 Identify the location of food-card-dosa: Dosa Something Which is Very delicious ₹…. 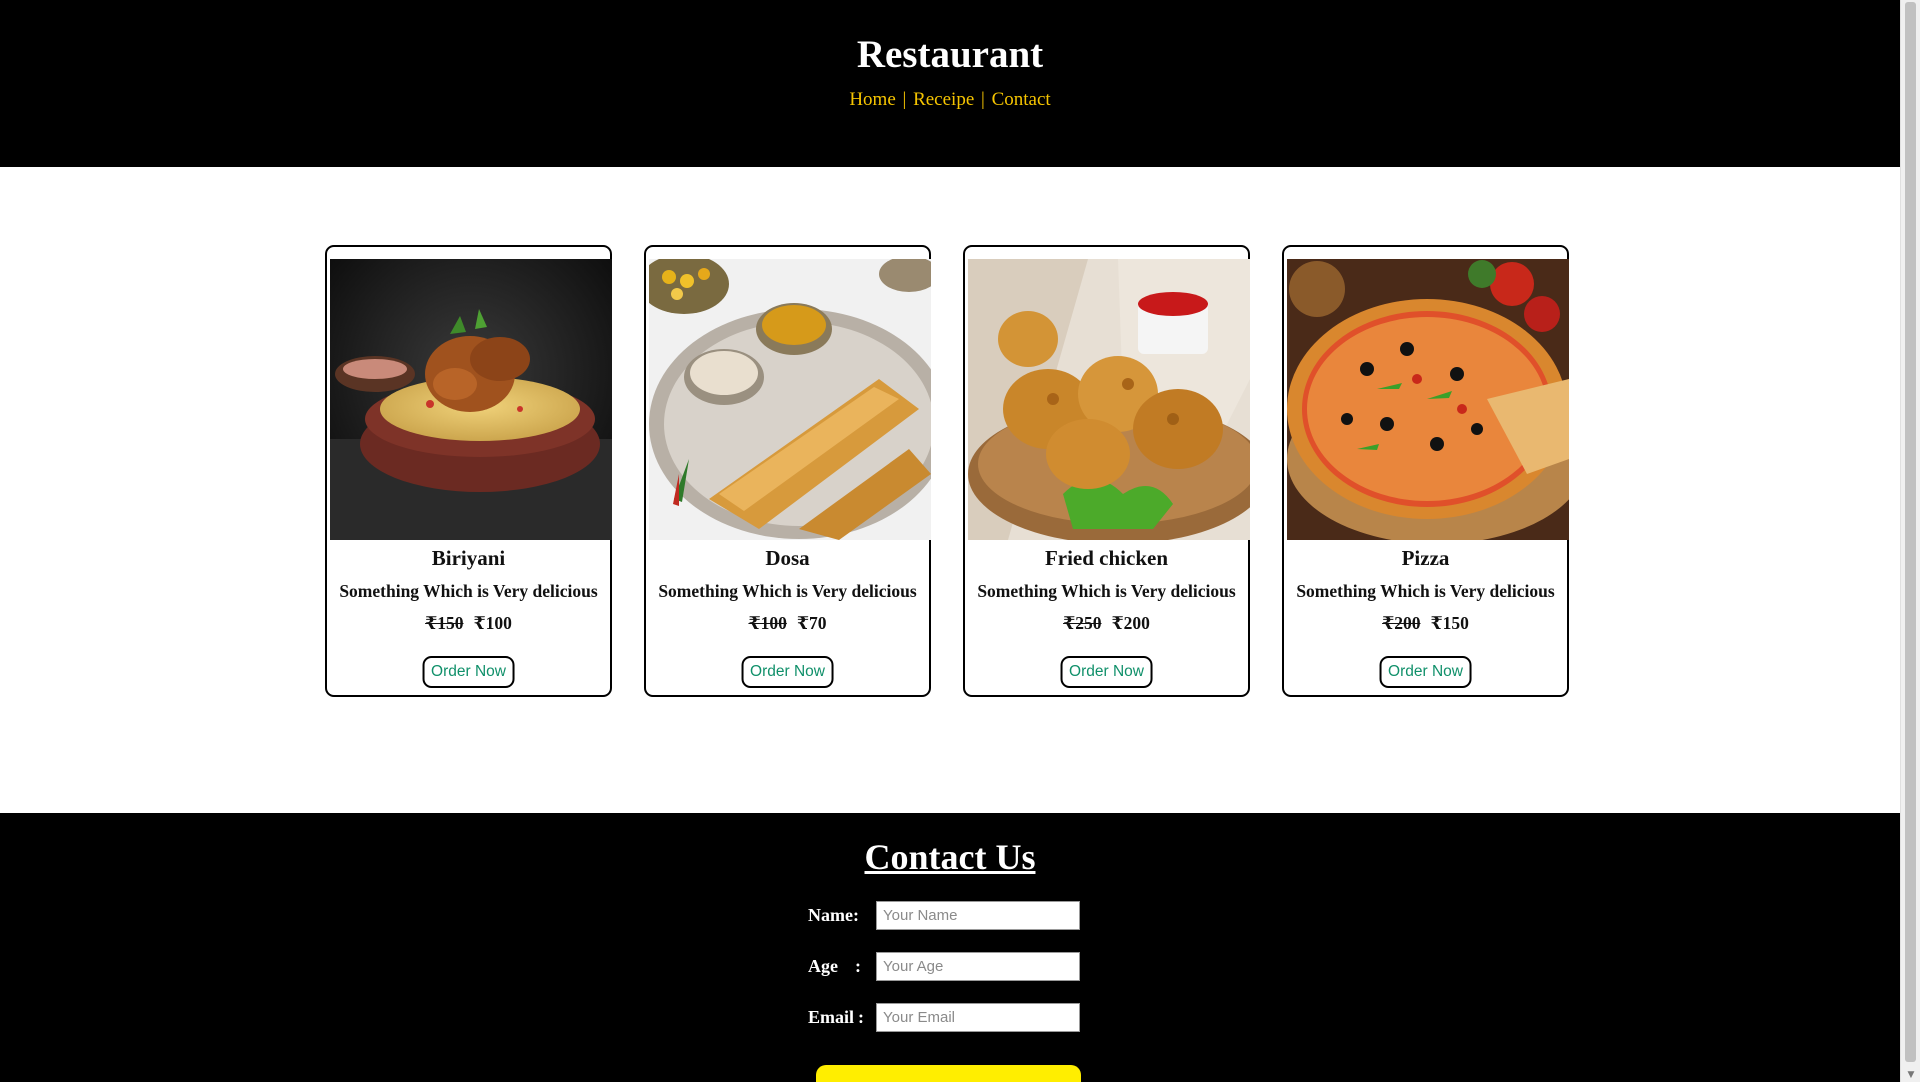
(787, 471).